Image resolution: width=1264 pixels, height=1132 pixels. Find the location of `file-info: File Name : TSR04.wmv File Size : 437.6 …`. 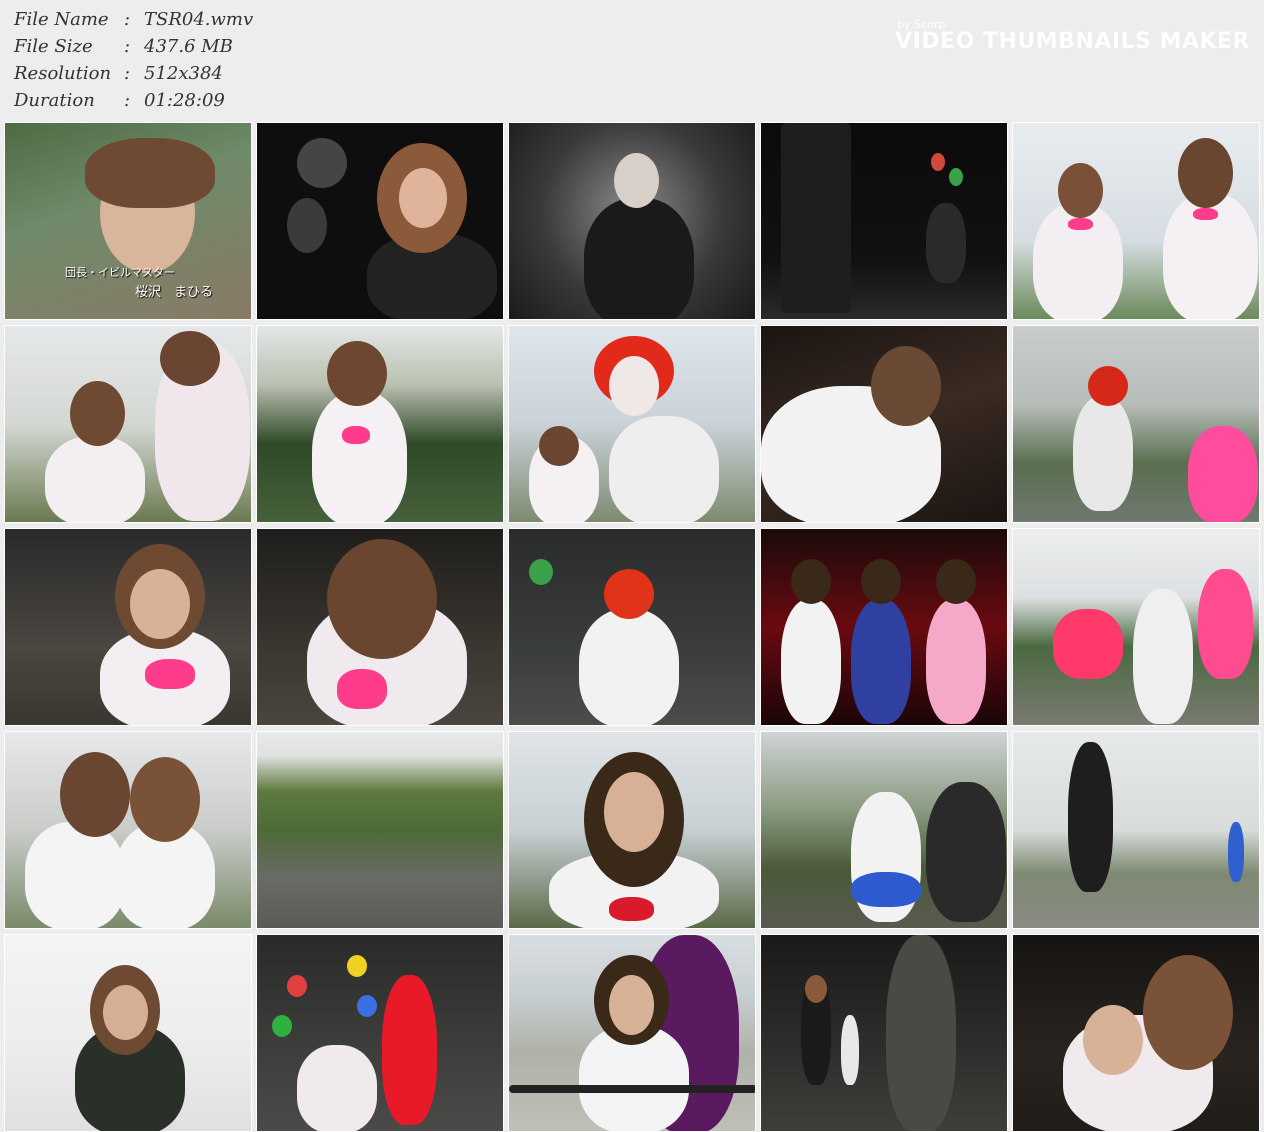

file-info: File Name : TSR04.wmv File Size : 437.6 … is located at coordinates (133, 60).